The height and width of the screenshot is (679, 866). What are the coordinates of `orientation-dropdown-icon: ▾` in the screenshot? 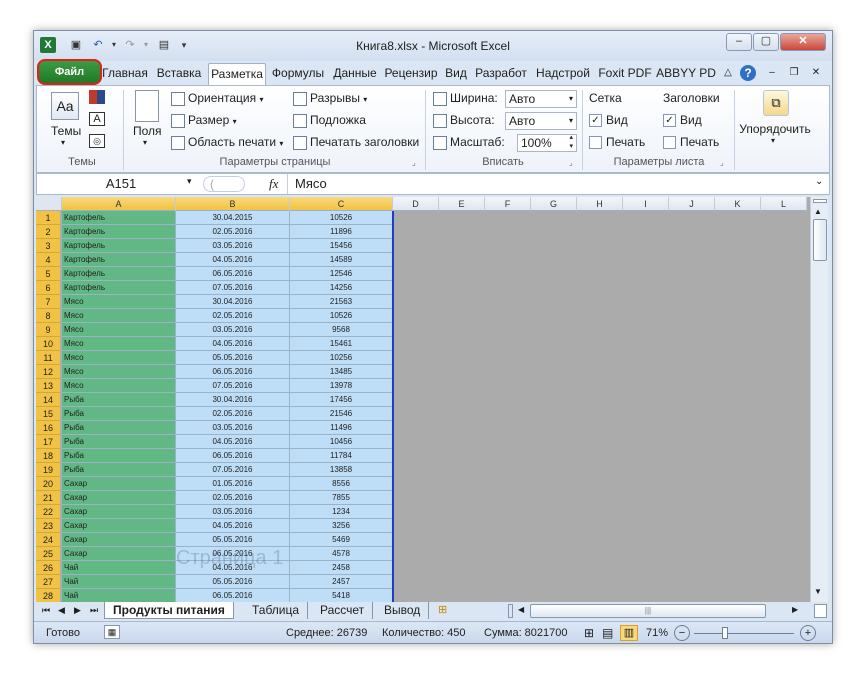 It's located at (261, 99).